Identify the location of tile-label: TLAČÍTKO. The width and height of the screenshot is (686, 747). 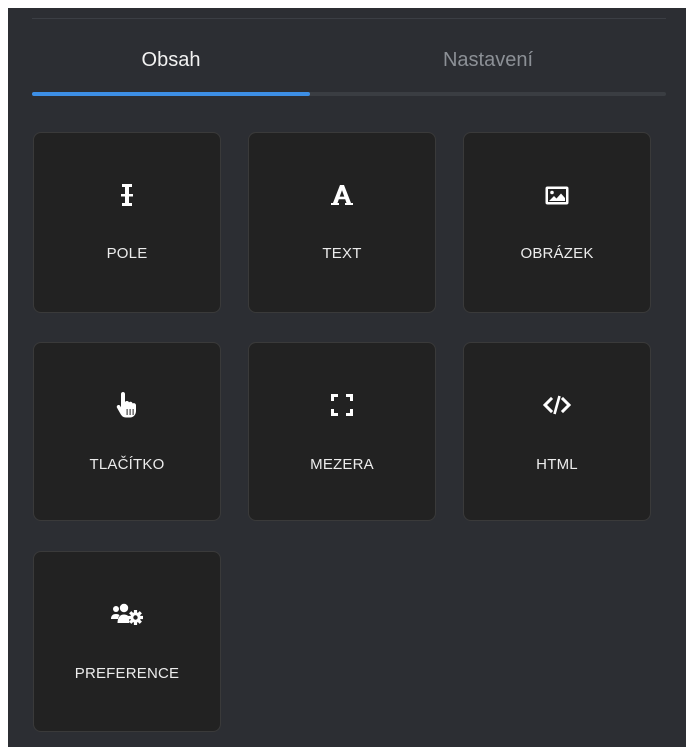
(127, 464).